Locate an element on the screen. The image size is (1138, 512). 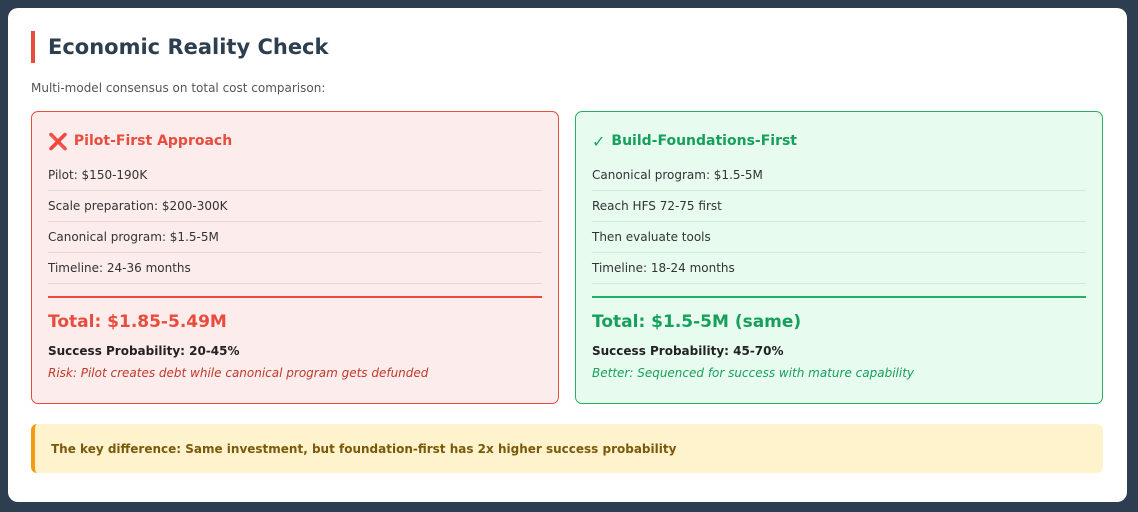
list-item: Then evaluate tools is located at coordinates (839, 237).